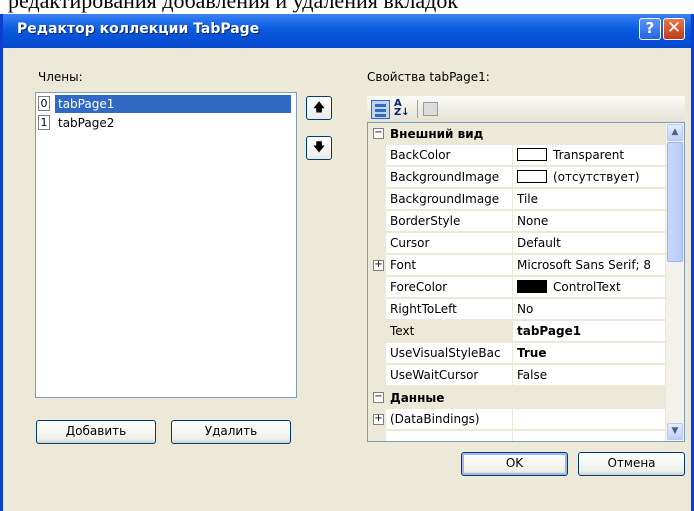 This screenshot has height=511, width=694. What do you see at coordinates (589, 221) in the screenshot?
I see `property-value: None` at bounding box center [589, 221].